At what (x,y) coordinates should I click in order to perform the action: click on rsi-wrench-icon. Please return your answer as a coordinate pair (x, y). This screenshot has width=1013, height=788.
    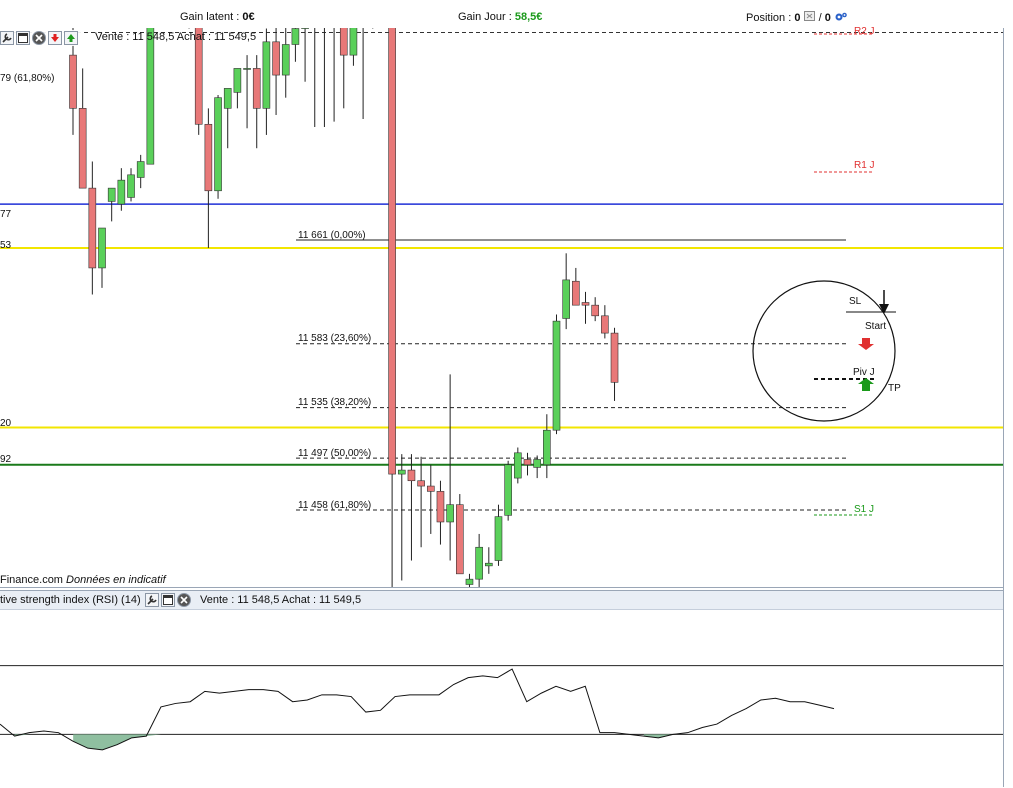
    Looking at the image, I should click on (151, 600).